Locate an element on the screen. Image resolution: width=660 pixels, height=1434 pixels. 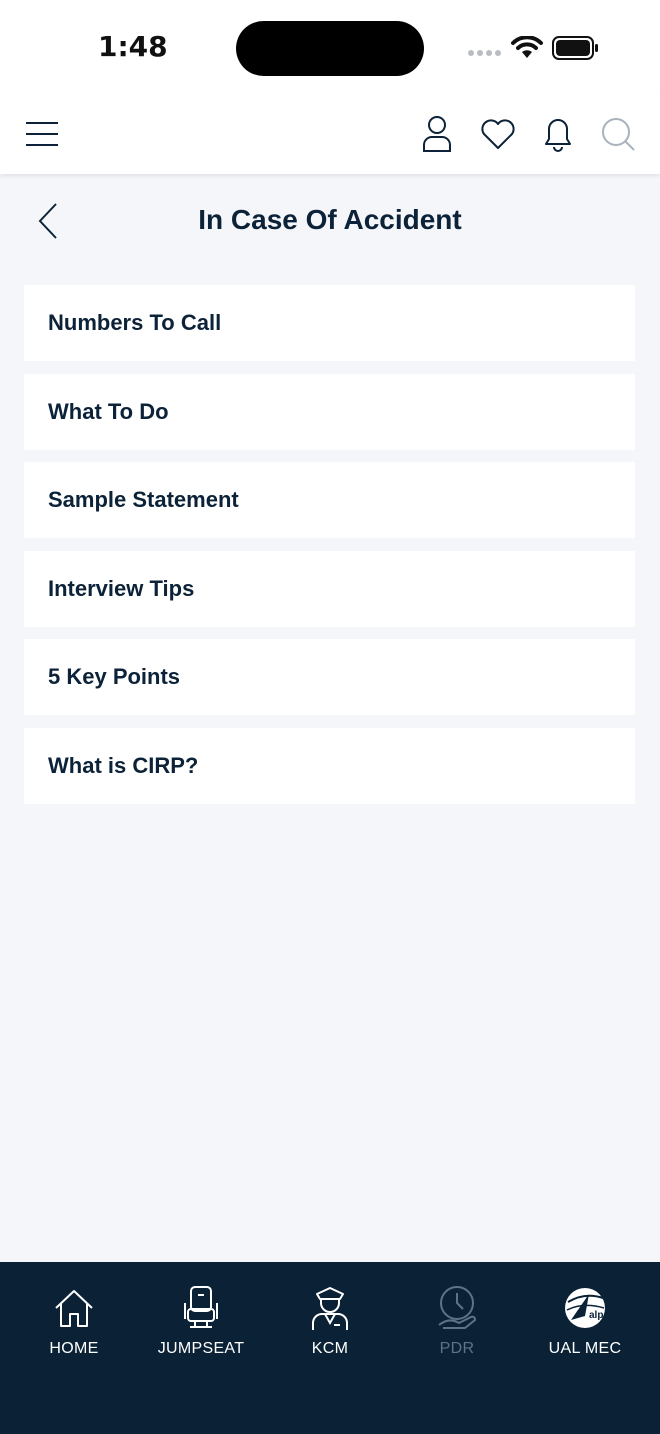
seat-icon is located at coordinates (201, 1307).